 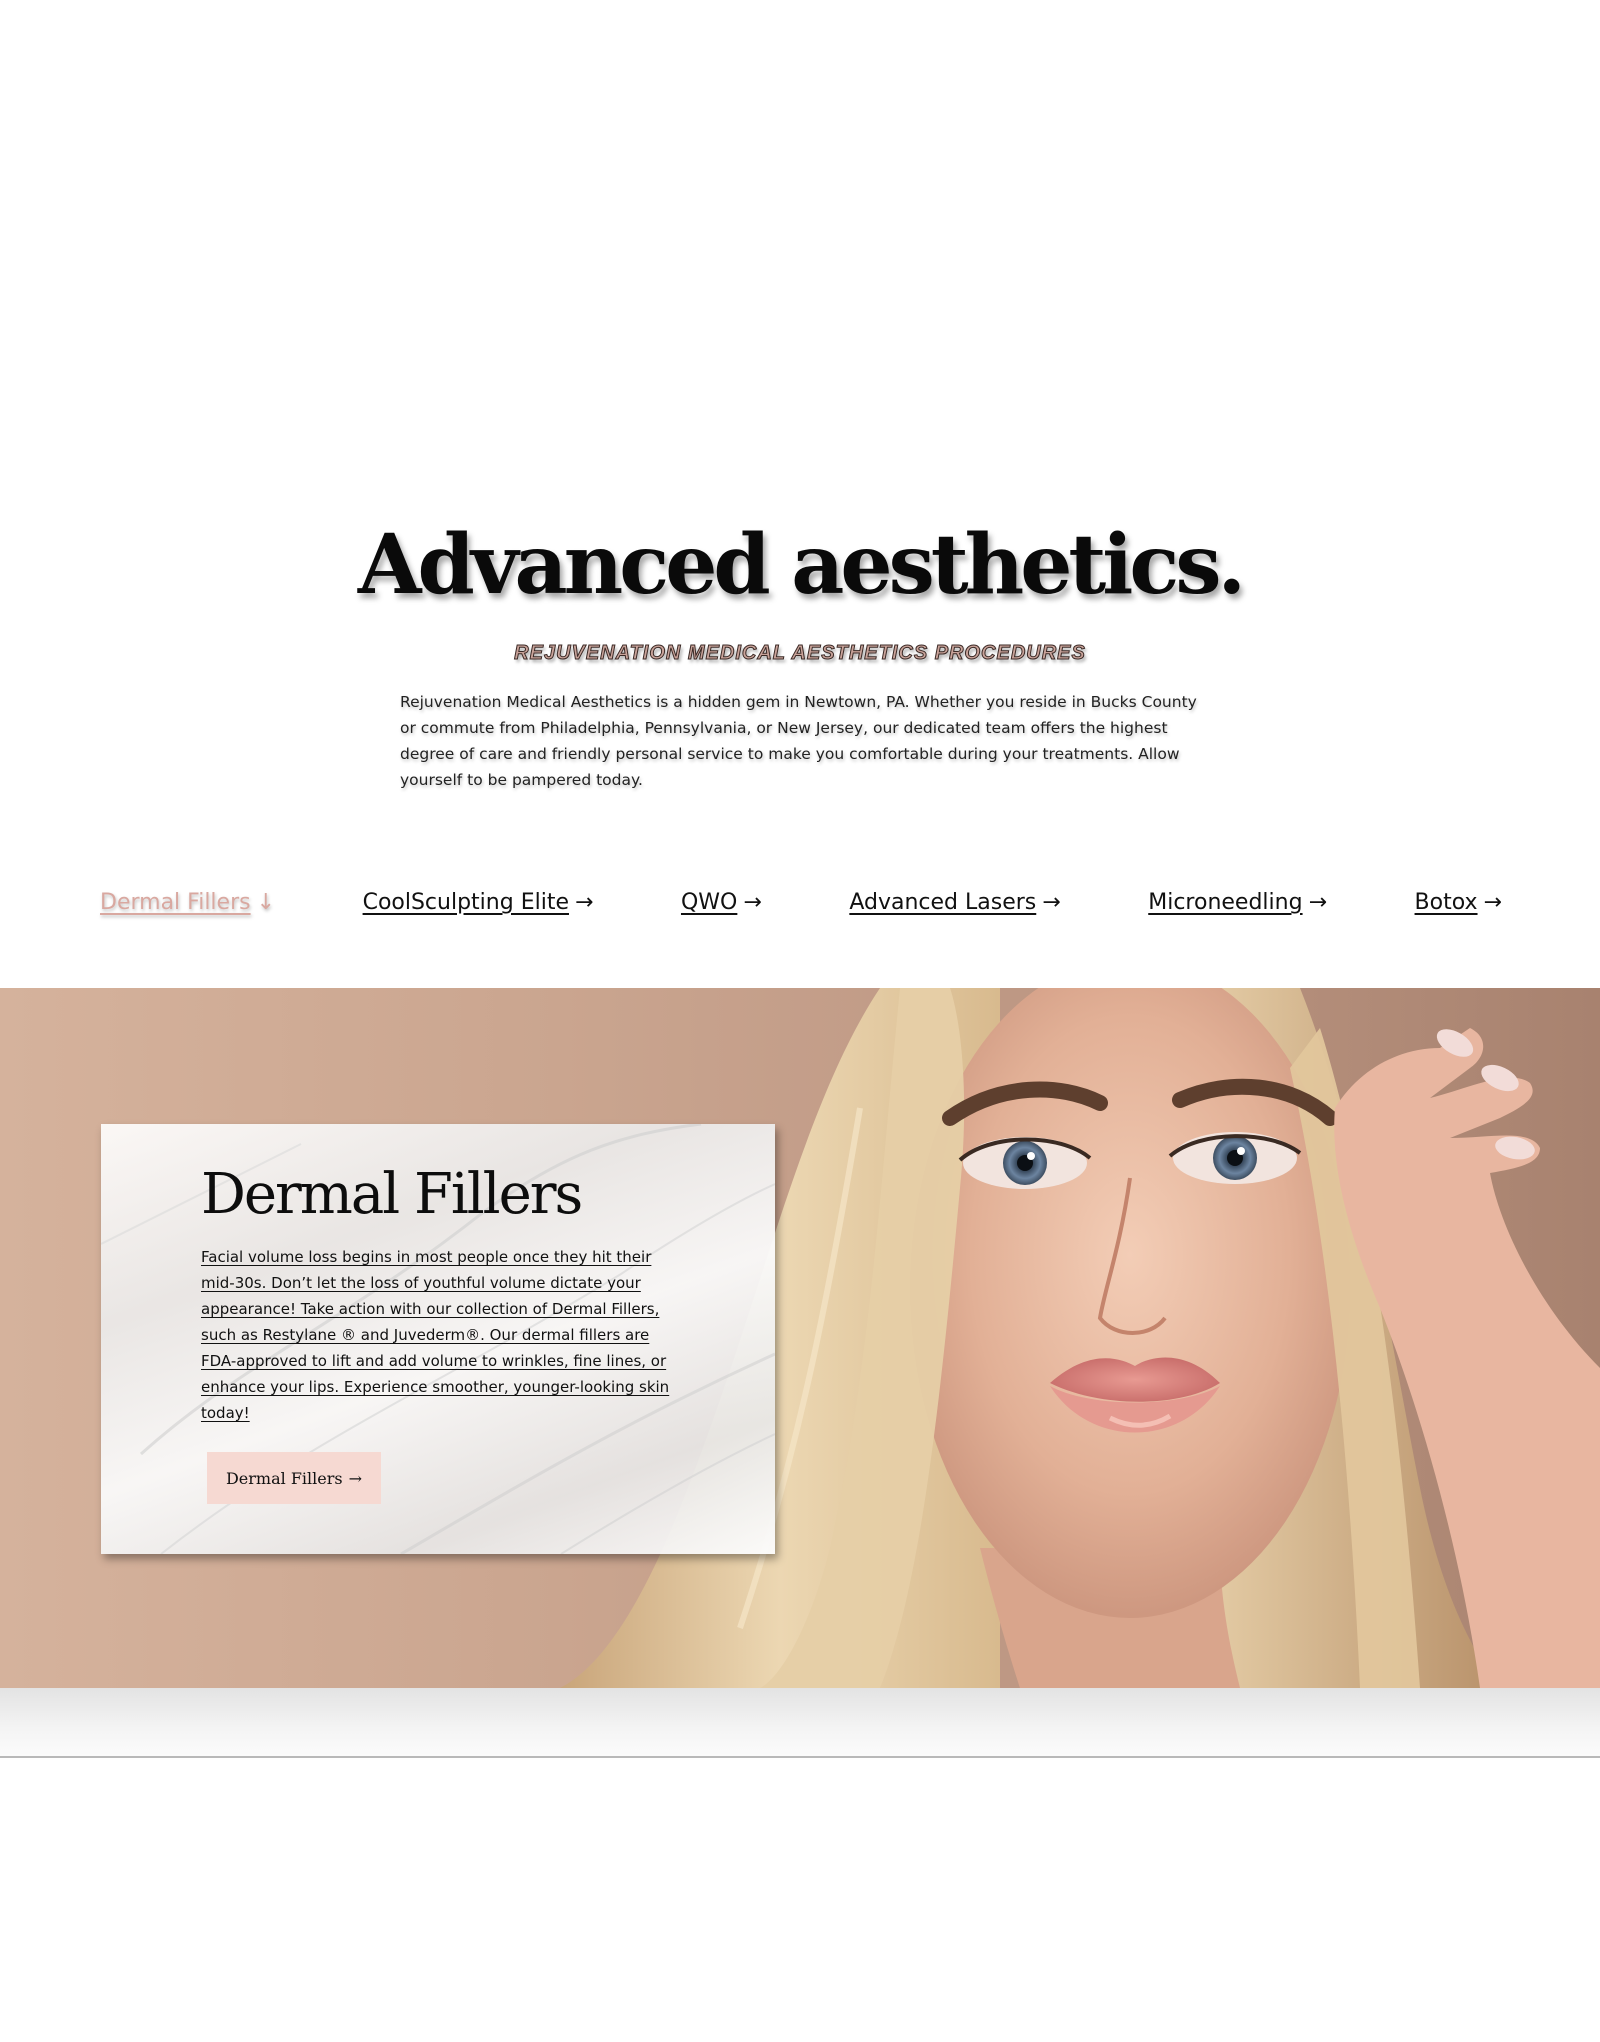 I want to click on dermal-fillers-button: Dermal Fillers →, so click(x=294, y=1478).